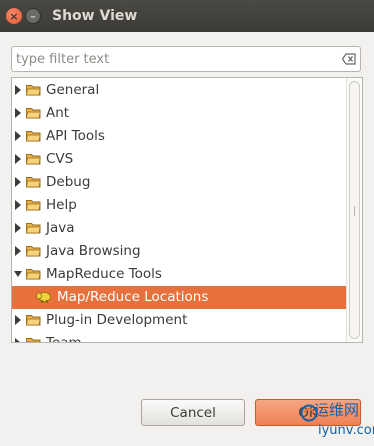  I want to click on tree-item-label: Map/Reduce Locations, so click(133, 297).